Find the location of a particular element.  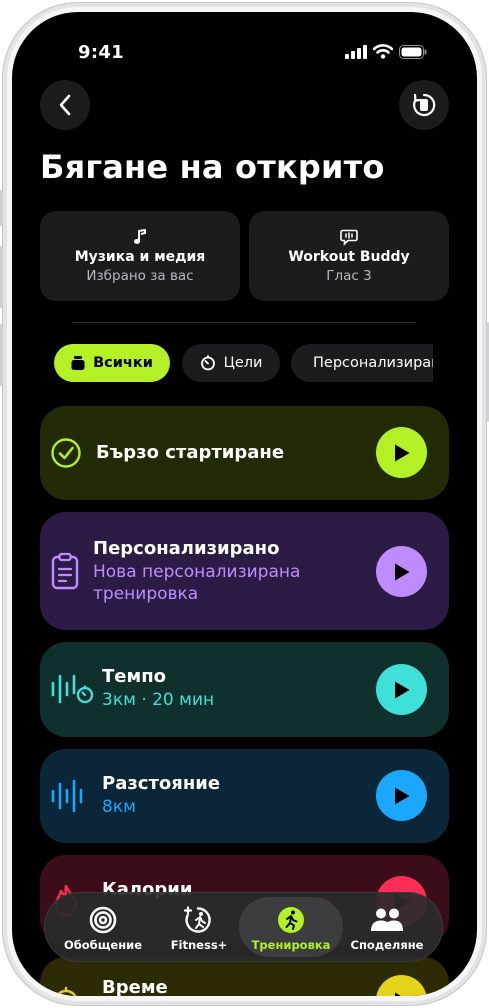

side-button is located at coordinates (1, 208).